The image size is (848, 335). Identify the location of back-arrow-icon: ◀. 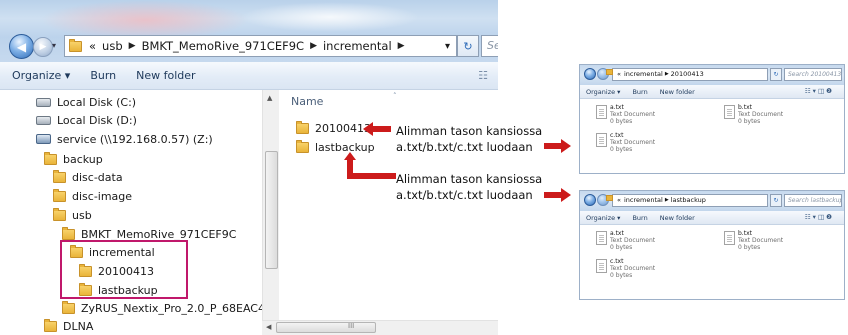
(21, 46).